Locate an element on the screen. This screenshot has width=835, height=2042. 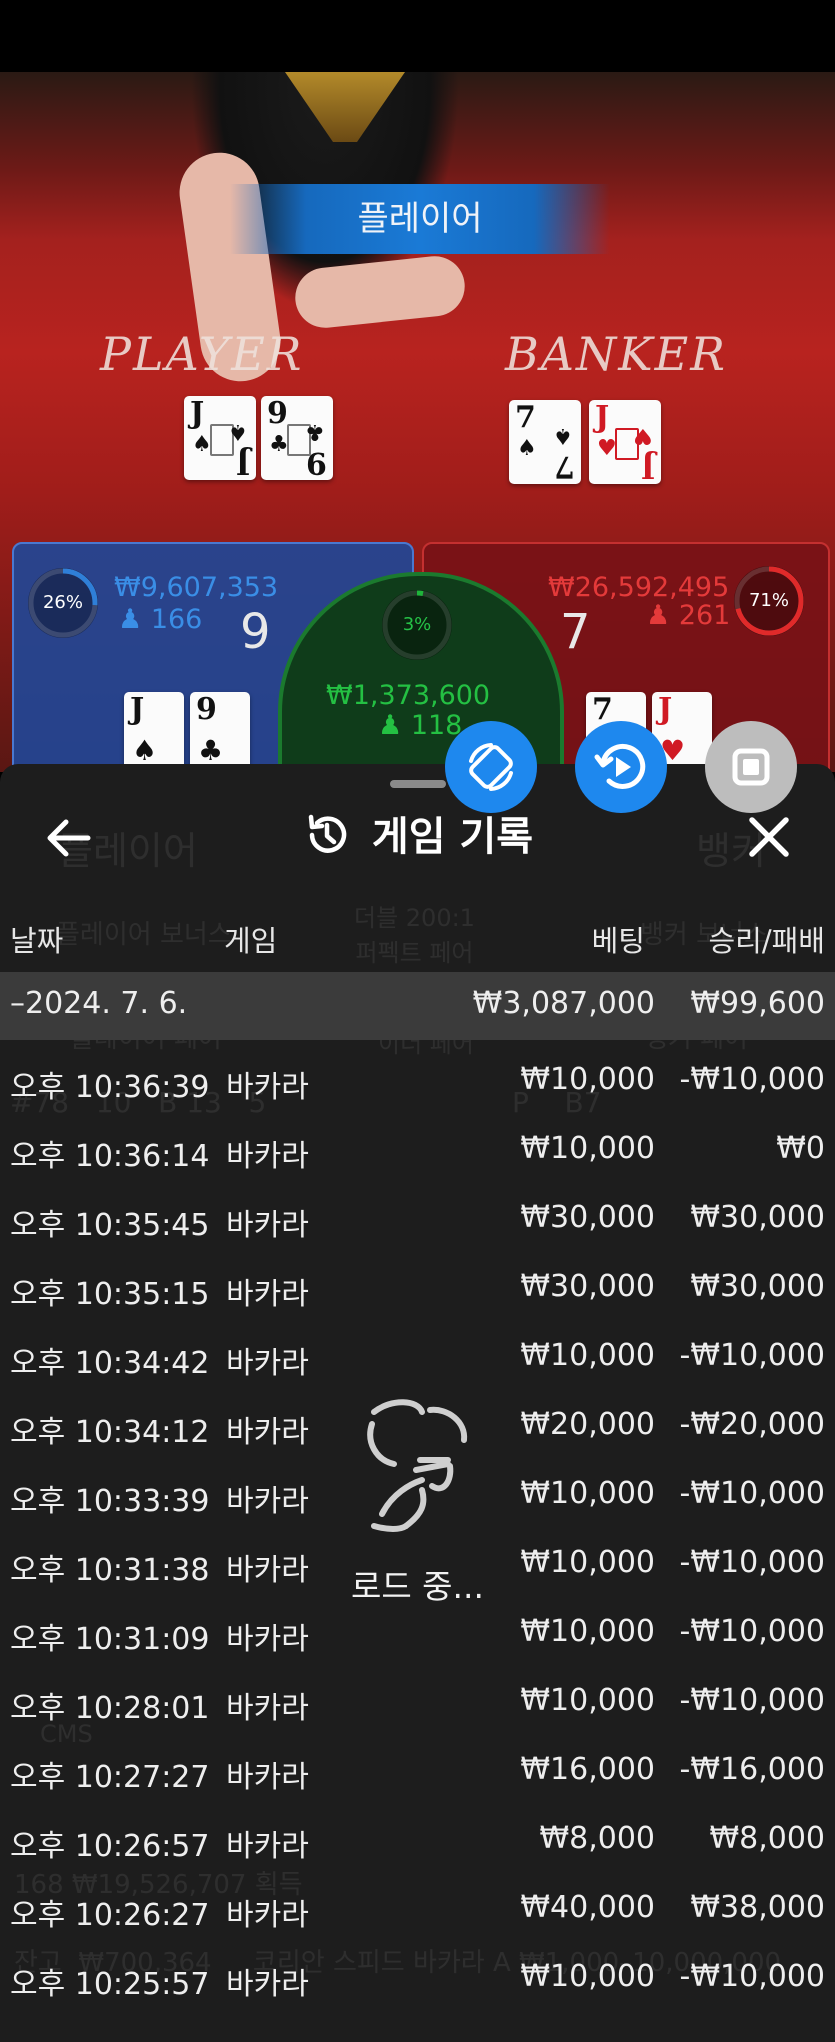
row-result: -₩16,000 is located at coordinates (752, 1769).